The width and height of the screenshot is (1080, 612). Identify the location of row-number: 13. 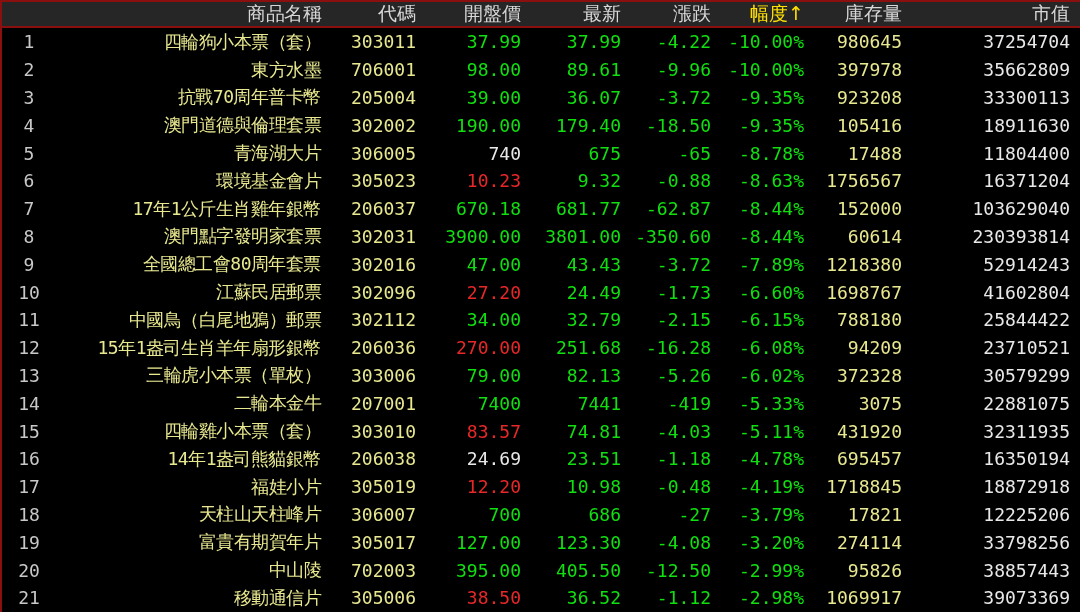
(29, 375).